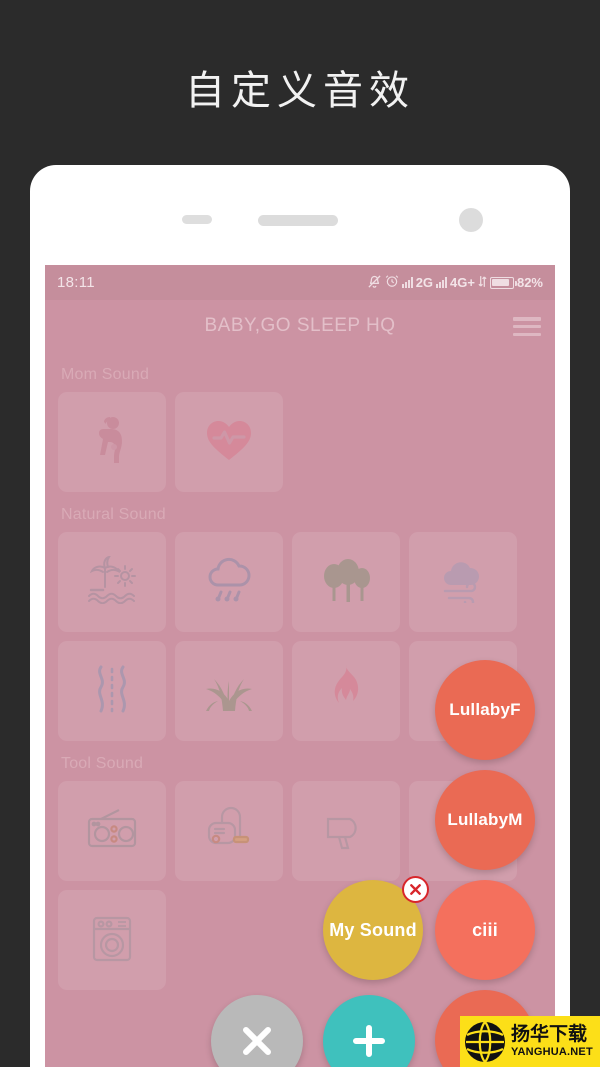  Describe the element at coordinates (369, 1041) in the screenshot. I see `plus-icon` at that location.